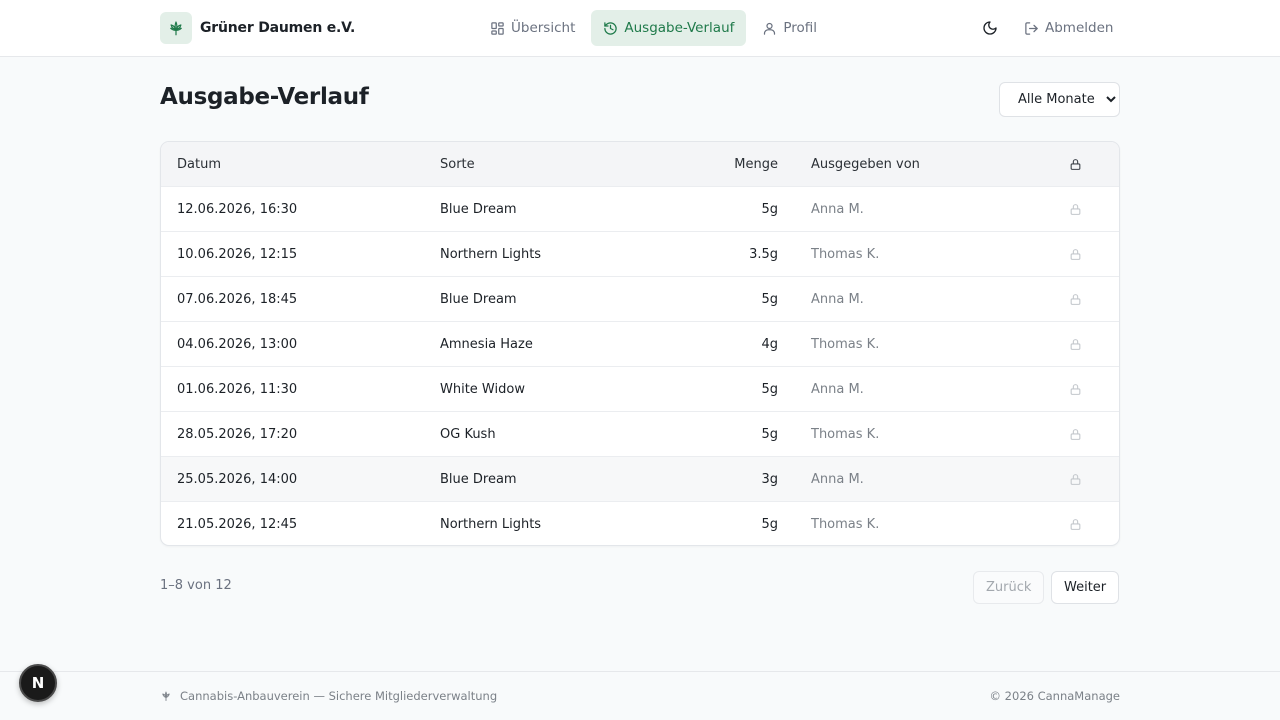 This screenshot has width=1280, height=720. What do you see at coordinates (237, 299) in the screenshot?
I see `cell-date: 07.06.2026, 18:45` at bounding box center [237, 299].